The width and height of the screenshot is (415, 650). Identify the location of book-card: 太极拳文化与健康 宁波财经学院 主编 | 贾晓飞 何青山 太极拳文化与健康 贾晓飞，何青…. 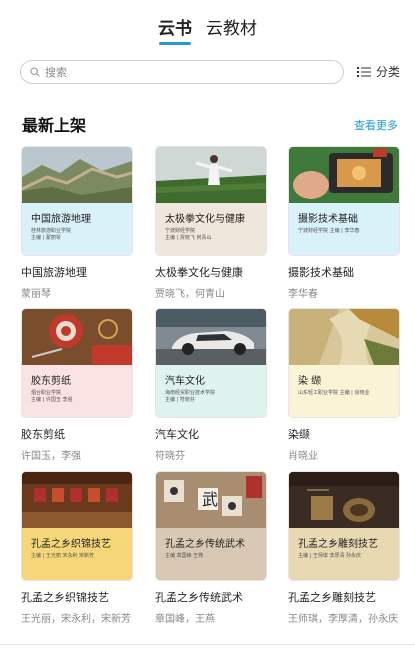
(211, 223).